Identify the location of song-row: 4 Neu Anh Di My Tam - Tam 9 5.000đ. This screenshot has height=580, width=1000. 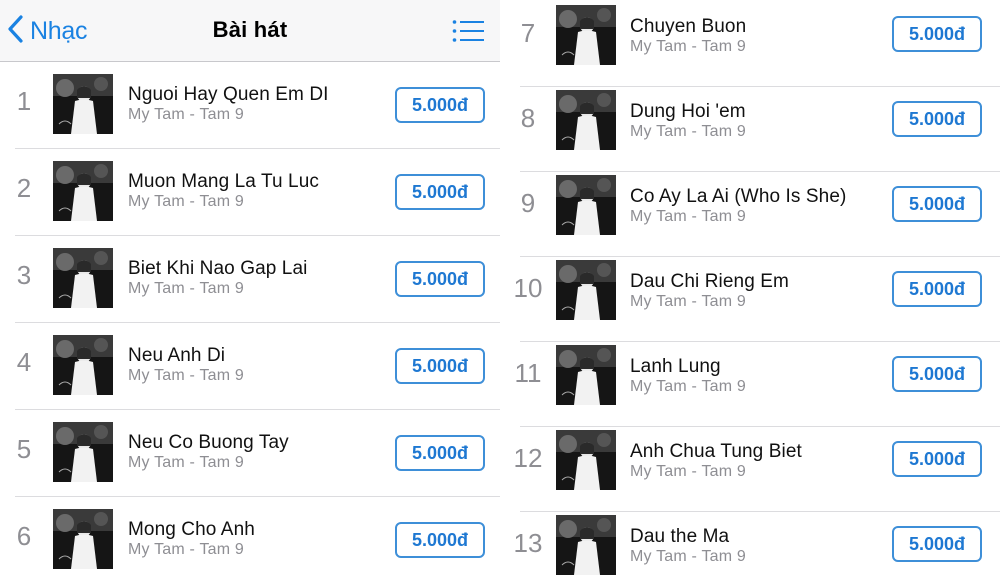
(250, 366).